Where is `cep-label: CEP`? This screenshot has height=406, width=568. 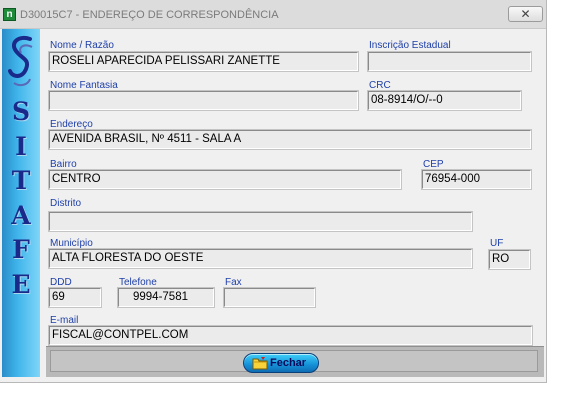
cep-label: CEP is located at coordinates (433, 164).